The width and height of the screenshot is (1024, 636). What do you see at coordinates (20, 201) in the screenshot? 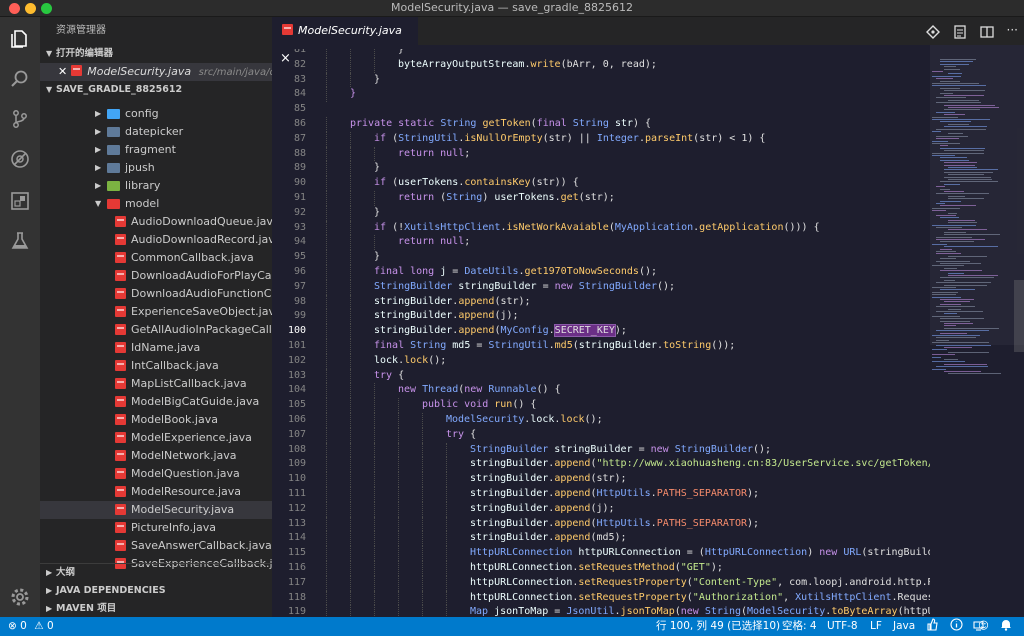
I see `extensions-icon` at bounding box center [20, 201].